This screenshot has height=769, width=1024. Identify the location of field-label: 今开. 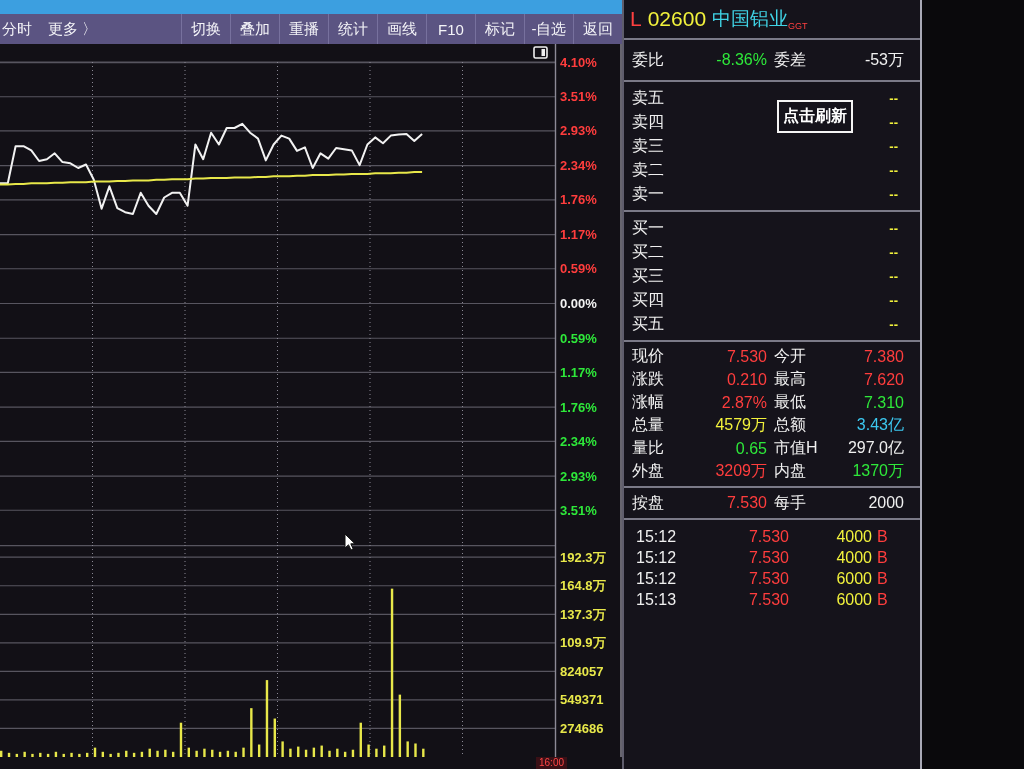
(790, 356).